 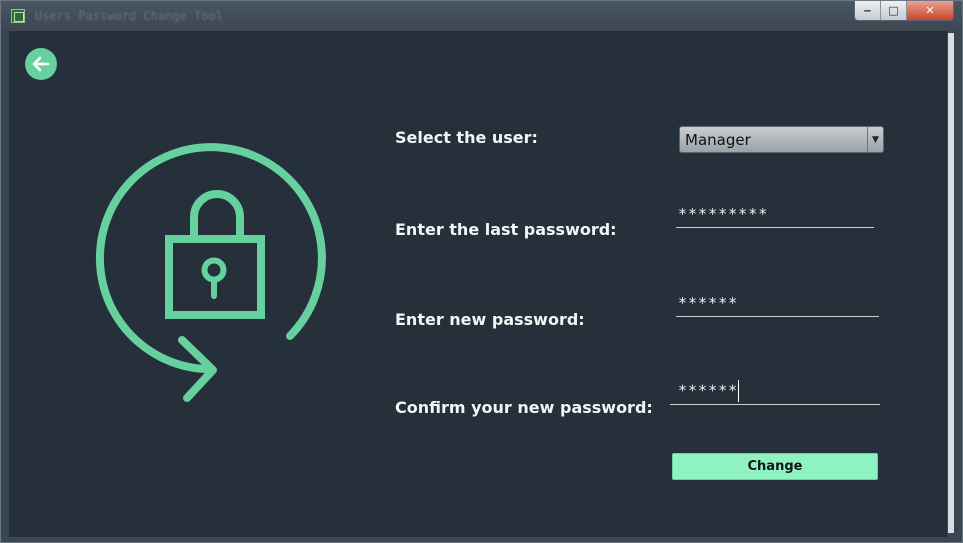 What do you see at coordinates (490, 319) in the screenshot?
I see `new-password-label: Enter new password:` at bounding box center [490, 319].